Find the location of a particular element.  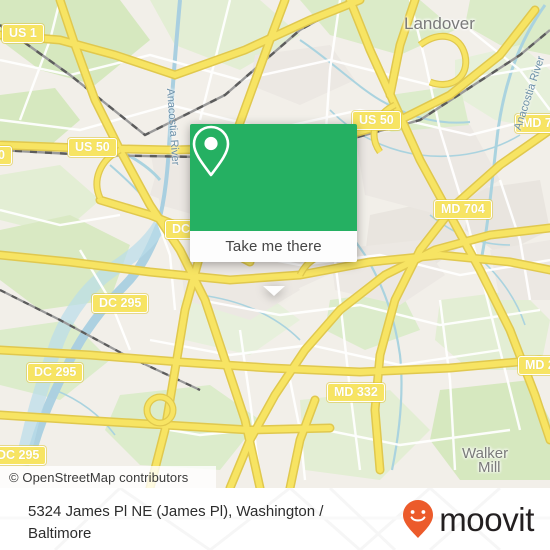

popup-image-area is located at coordinates (273, 177).